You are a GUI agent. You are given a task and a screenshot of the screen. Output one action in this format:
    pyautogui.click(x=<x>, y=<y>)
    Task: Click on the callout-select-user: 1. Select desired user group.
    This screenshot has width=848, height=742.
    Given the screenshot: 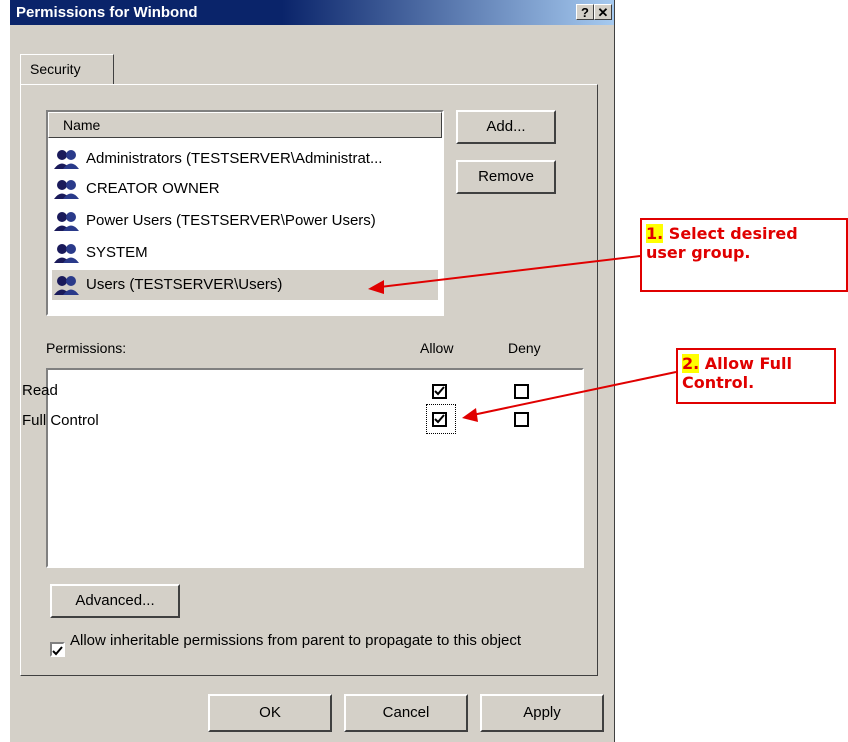 What is the action you would take?
    pyautogui.click(x=744, y=255)
    